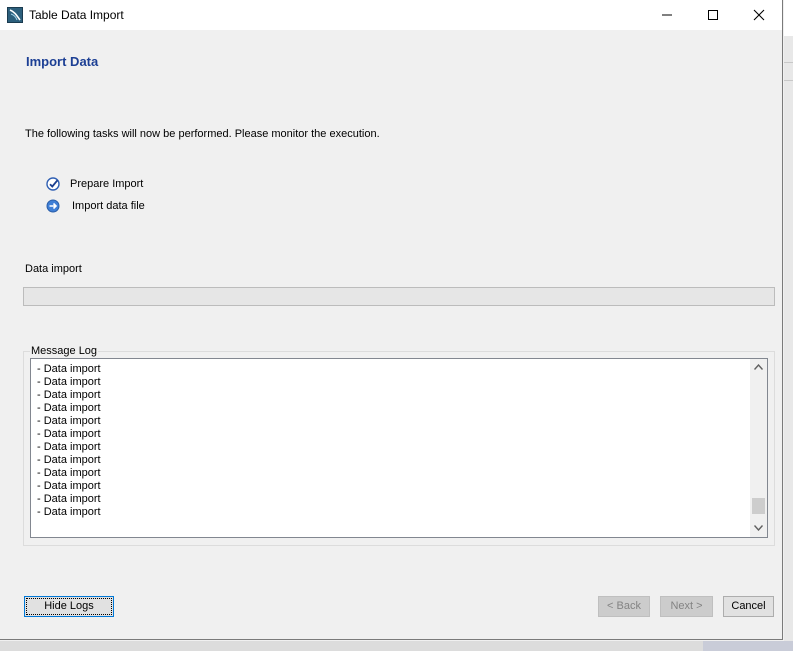  What do you see at coordinates (399, 296) in the screenshot?
I see `data-import-progress-bar` at bounding box center [399, 296].